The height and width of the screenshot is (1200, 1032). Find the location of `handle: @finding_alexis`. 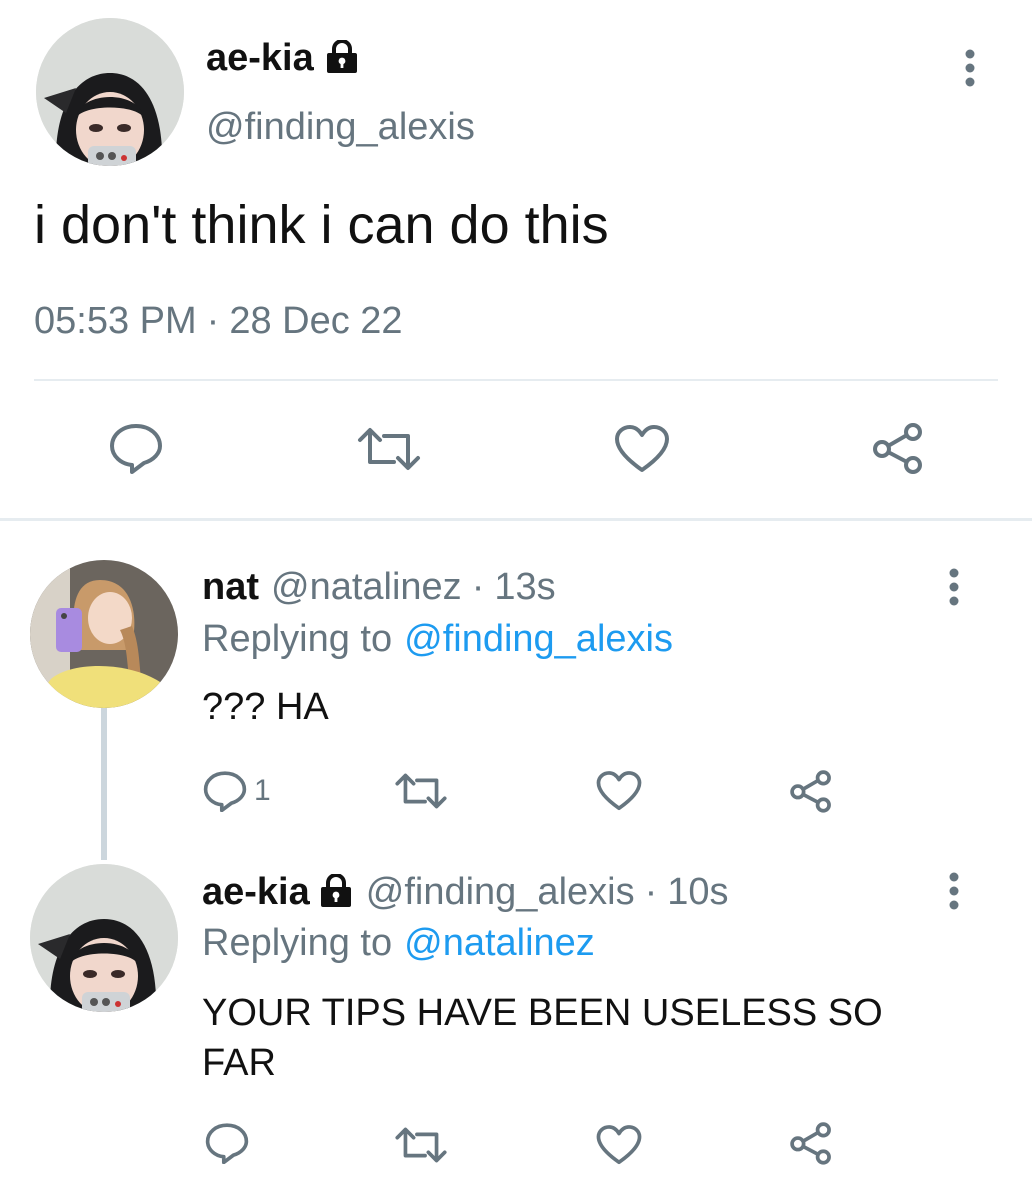

handle: @finding_alexis is located at coordinates (500, 892).